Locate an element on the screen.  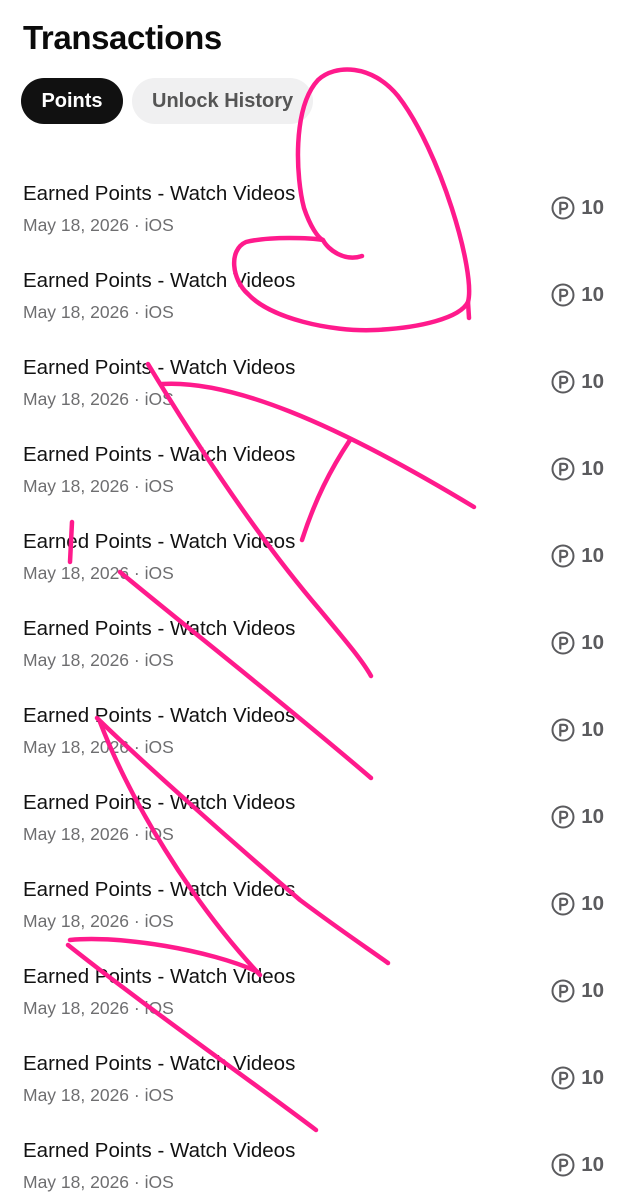
tab-points: Points is located at coordinates (72, 101).